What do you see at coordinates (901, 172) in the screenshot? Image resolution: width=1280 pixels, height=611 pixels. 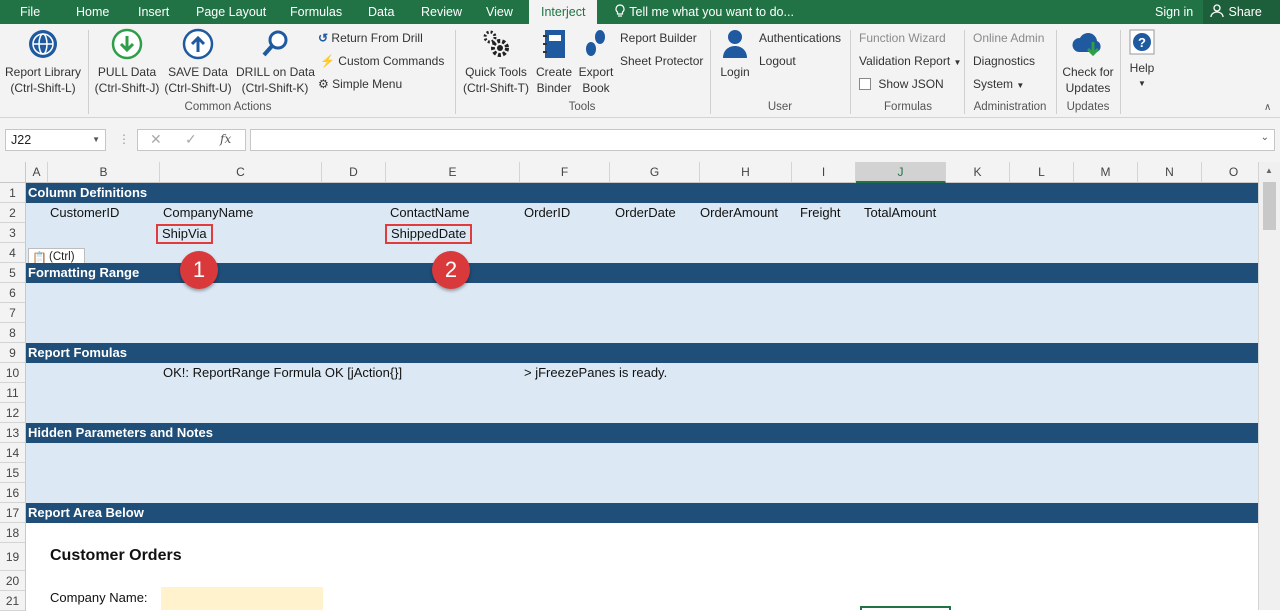 I see `column-header-j: J` at bounding box center [901, 172].